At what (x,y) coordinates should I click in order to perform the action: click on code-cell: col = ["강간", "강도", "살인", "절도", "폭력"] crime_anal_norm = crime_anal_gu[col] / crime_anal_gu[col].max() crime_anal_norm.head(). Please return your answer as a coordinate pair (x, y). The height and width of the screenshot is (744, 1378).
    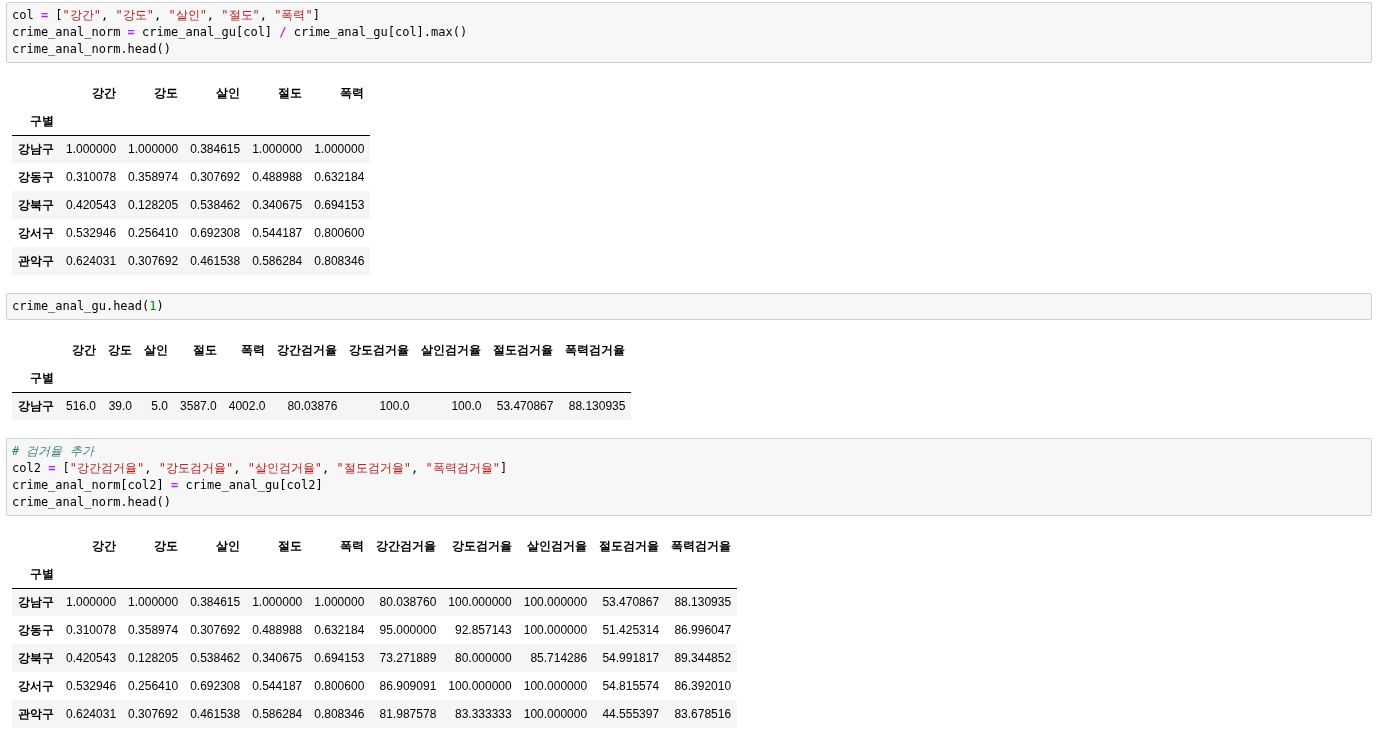
    Looking at the image, I should click on (689, 32).